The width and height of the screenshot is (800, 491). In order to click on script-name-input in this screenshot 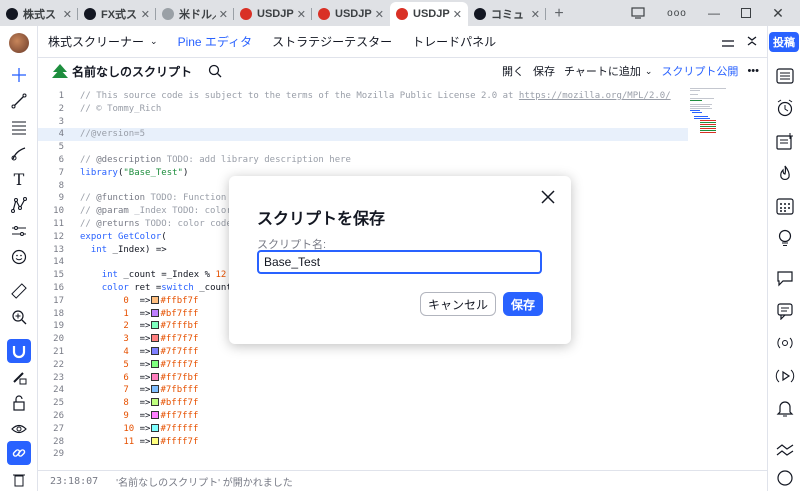, I will do `click(399, 262)`.